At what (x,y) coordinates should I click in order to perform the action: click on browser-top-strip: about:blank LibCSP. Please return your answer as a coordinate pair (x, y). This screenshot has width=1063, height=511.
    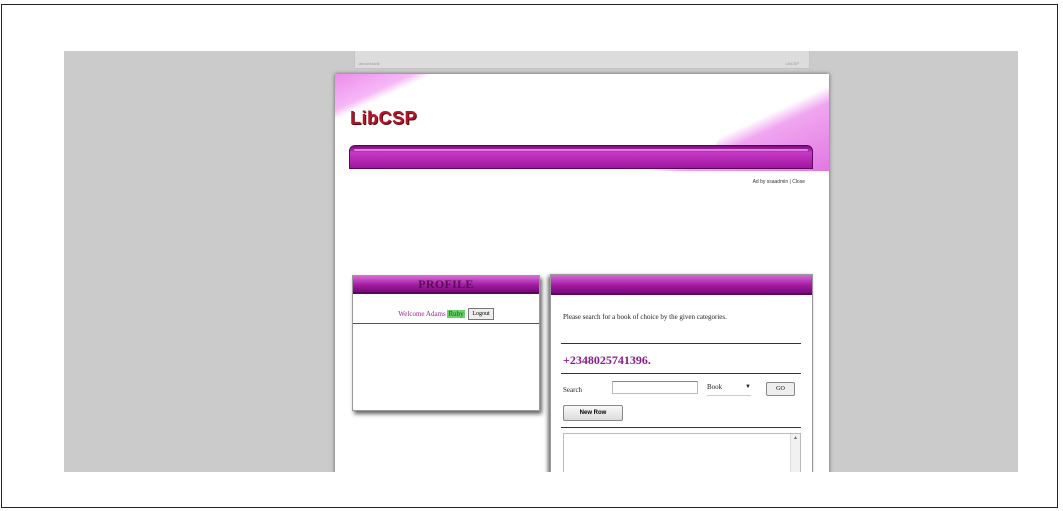
    Looking at the image, I should click on (582, 60).